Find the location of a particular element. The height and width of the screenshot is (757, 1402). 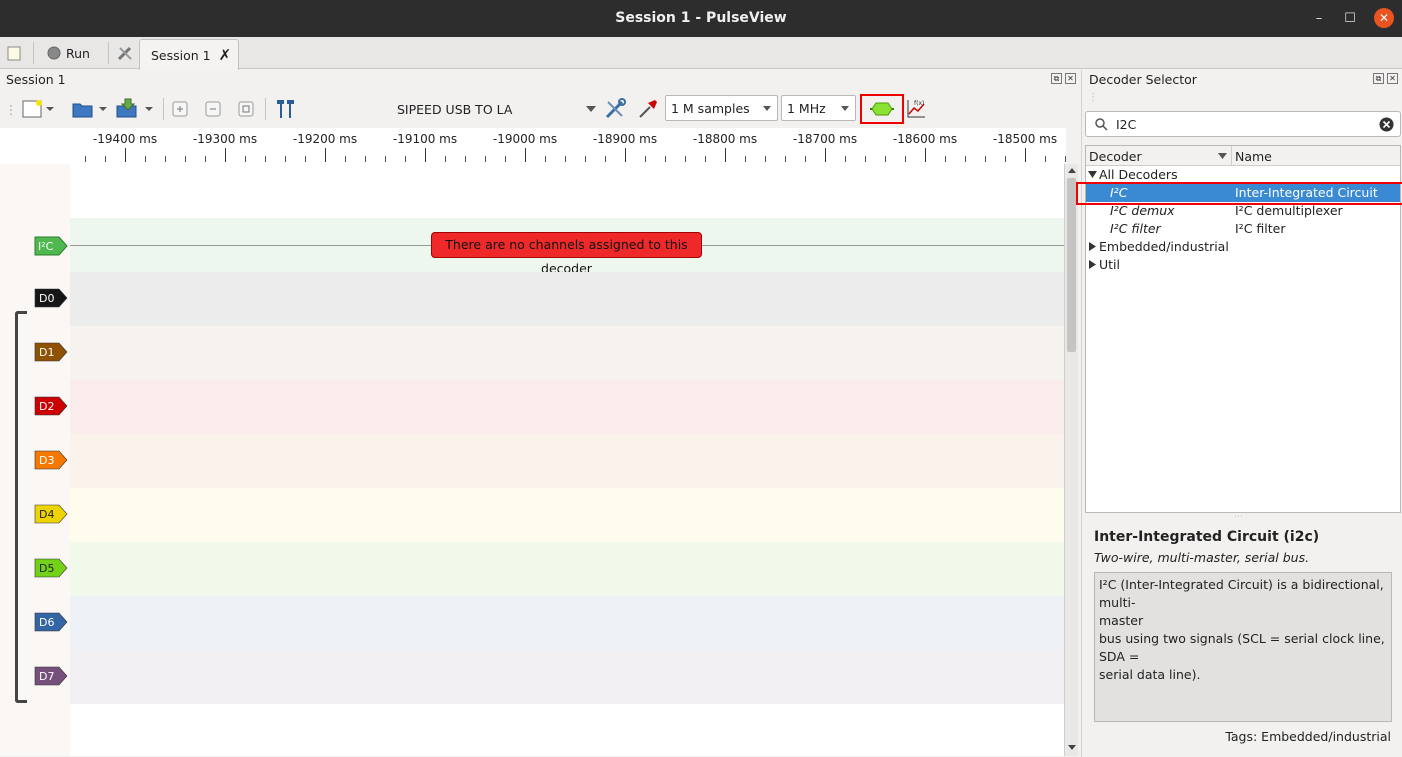

panel-grip: ⋮ is located at coordinates (1093, 97).